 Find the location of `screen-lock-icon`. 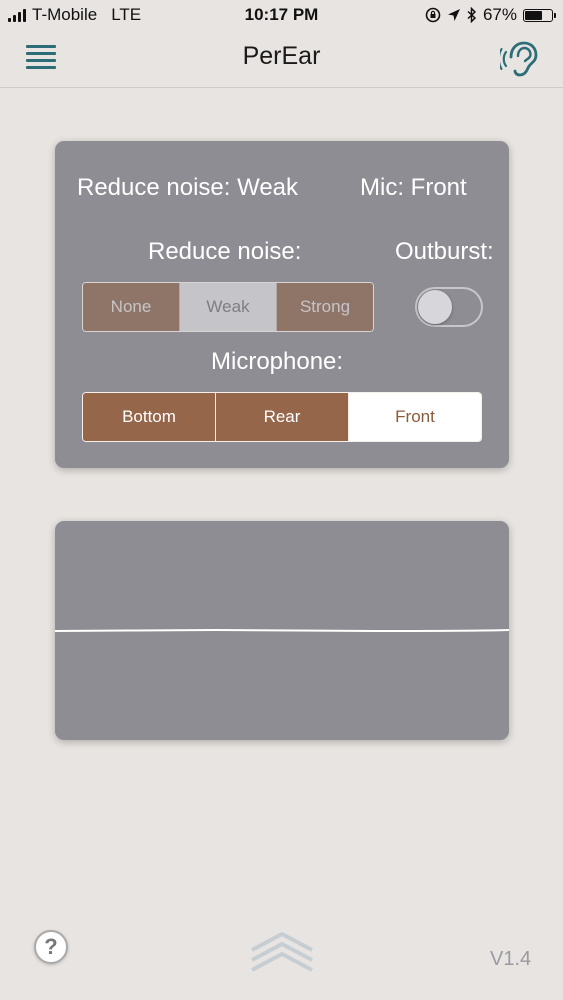

screen-lock-icon is located at coordinates (433, 15).